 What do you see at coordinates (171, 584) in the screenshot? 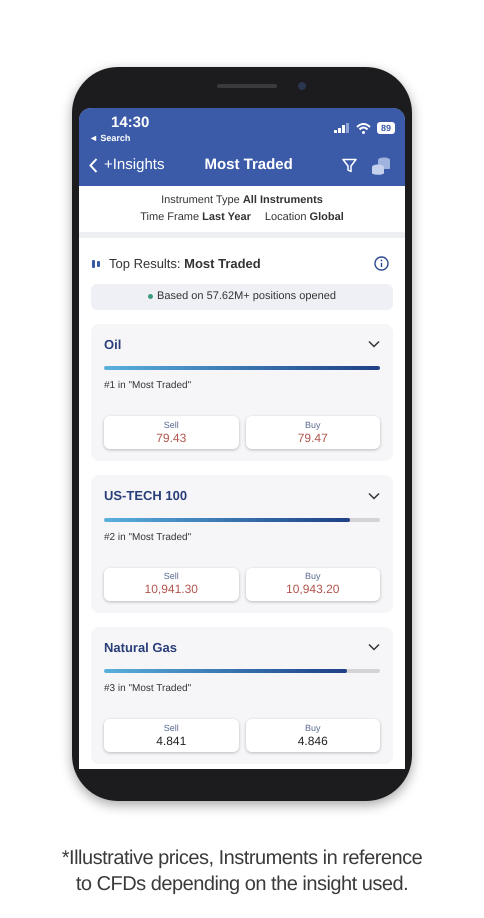
I see `sell-button: Sell 10,941.30` at bounding box center [171, 584].